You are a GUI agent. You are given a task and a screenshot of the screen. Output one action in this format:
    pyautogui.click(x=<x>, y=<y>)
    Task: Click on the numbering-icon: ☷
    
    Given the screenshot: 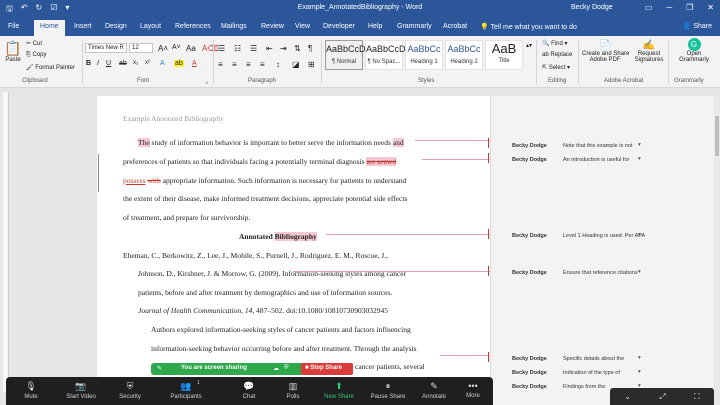 What is the action you would take?
    pyautogui.click(x=237, y=48)
    